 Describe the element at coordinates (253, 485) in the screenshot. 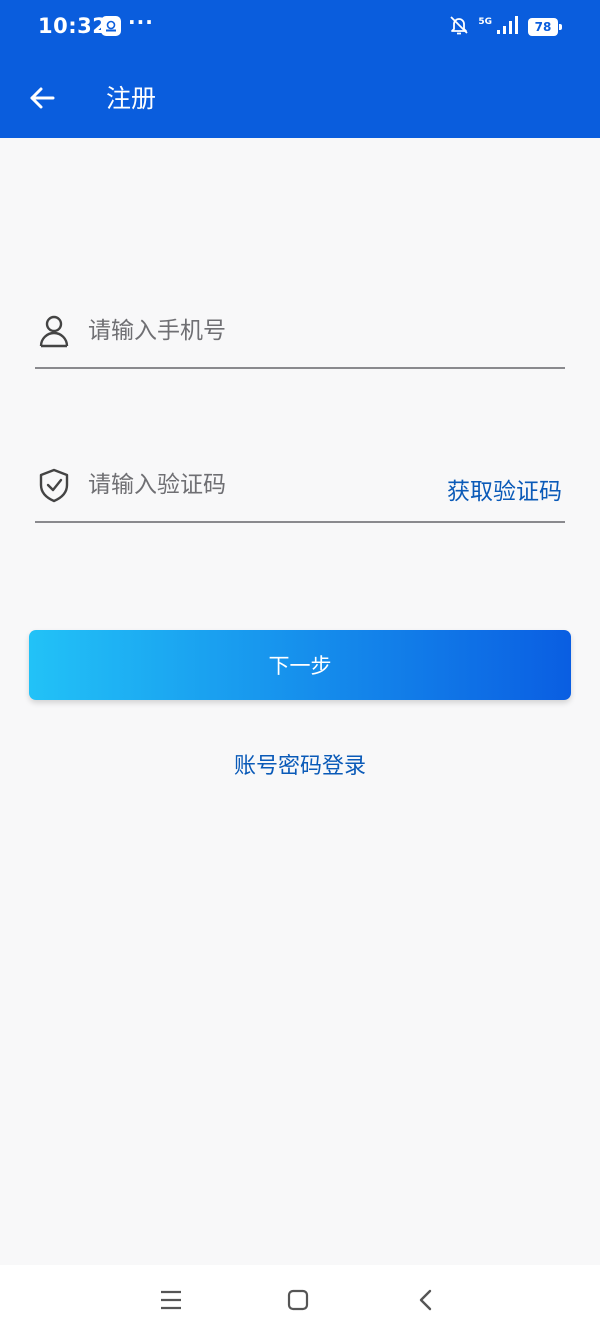

I see `verification-code-input` at that location.